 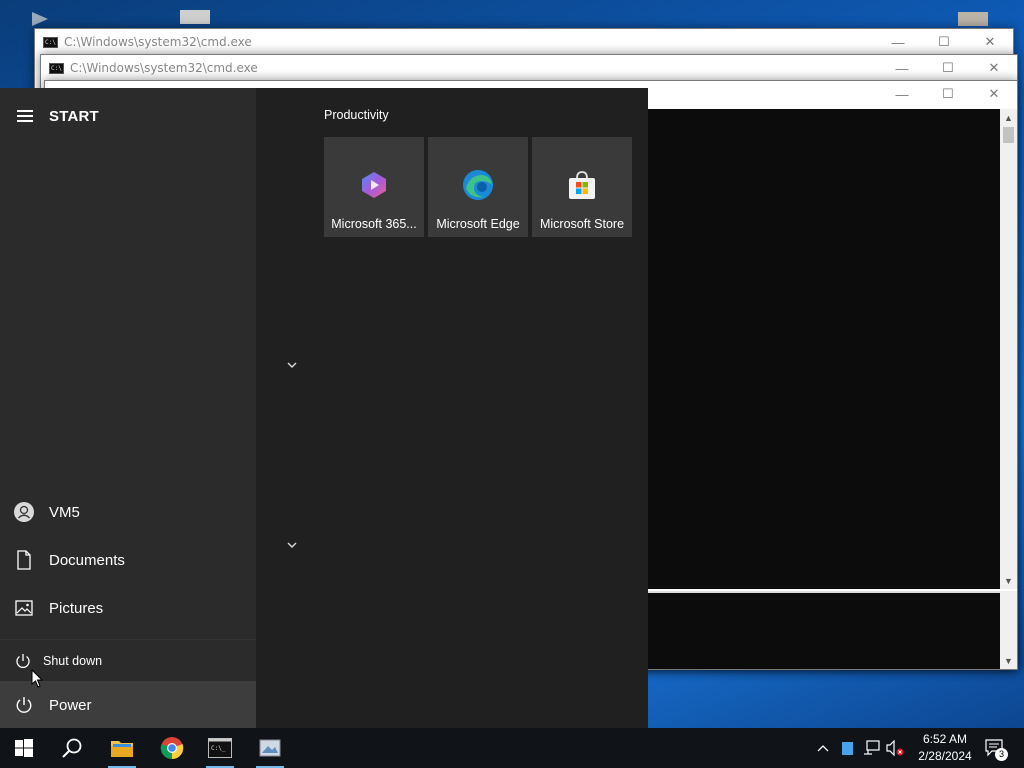 I want to click on store-icon, so click(x=582, y=185).